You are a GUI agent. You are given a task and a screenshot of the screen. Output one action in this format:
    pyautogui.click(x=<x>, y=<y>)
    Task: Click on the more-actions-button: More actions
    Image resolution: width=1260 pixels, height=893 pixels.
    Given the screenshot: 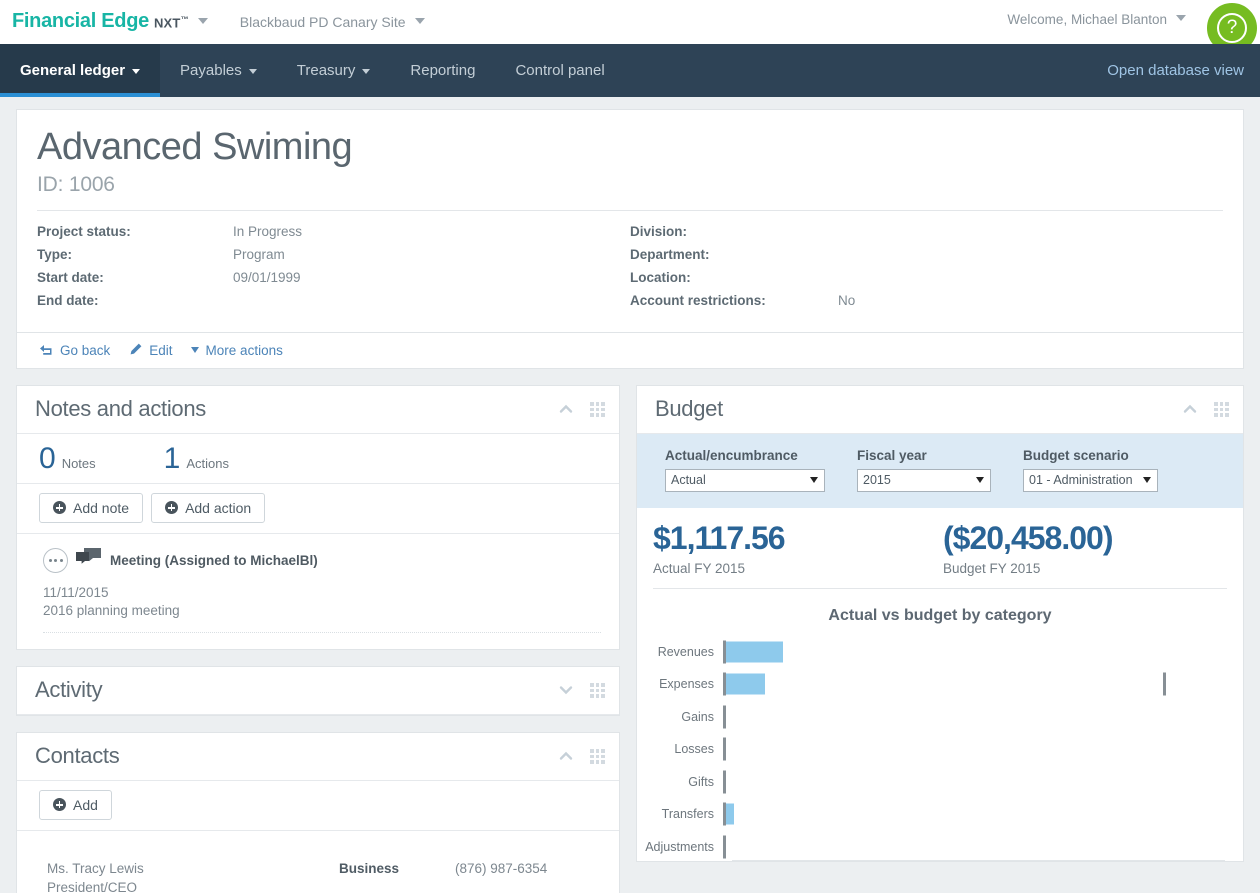 What is the action you would take?
    pyautogui.click(x=236, y=350)
    